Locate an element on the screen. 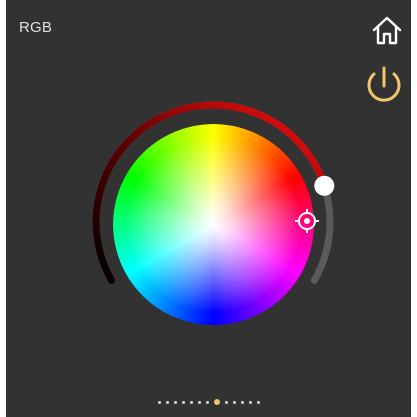 The image size is (417, 417). brightness-knob is located at coordinates (324, 185).